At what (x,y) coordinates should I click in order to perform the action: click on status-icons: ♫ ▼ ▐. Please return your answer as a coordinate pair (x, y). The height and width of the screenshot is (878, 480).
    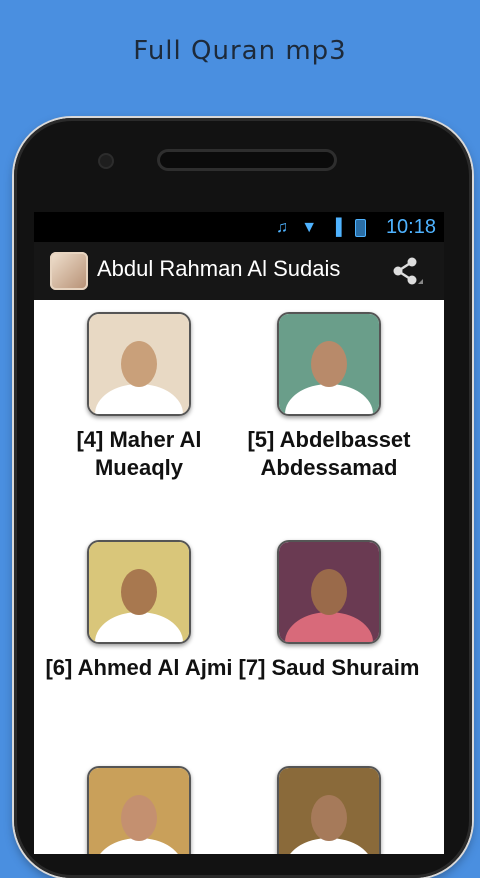
    Looking at the image, I should click on (317, 227).